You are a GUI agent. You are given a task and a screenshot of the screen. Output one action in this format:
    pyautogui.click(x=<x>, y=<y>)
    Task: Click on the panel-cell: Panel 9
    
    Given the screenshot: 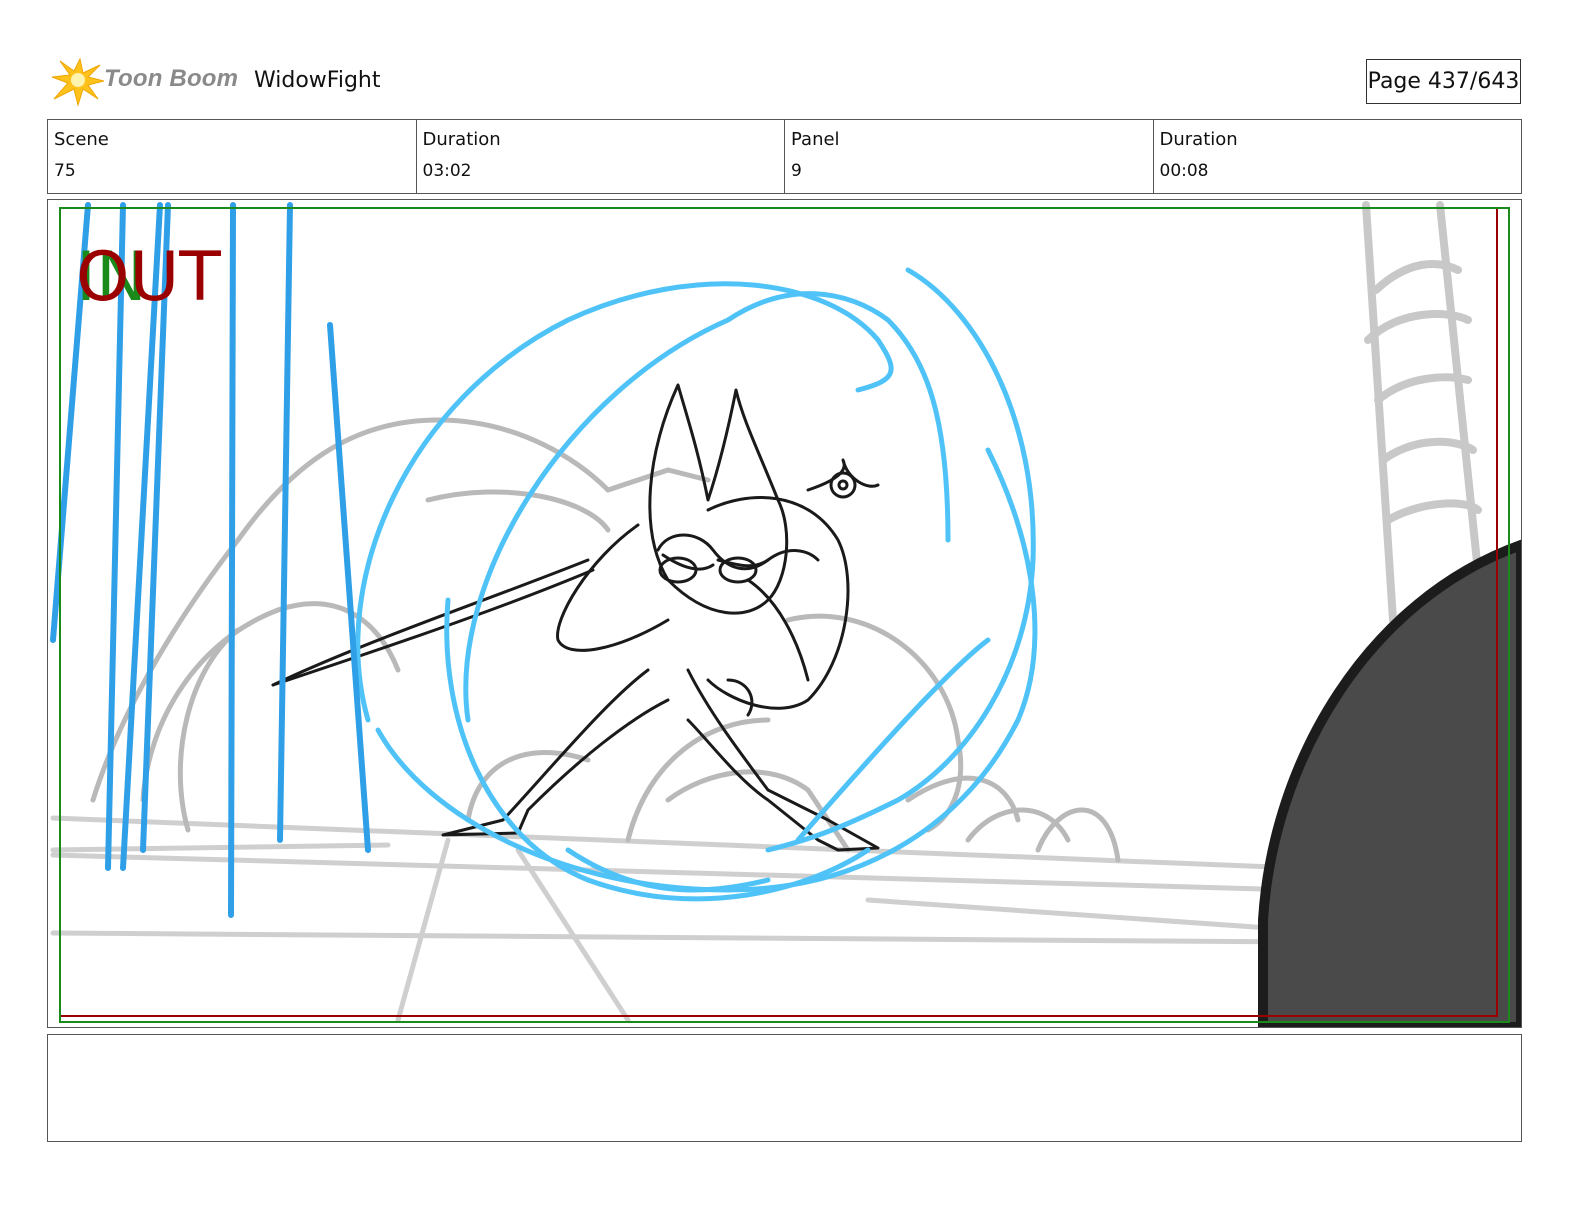 What is the action you would take?
    pyautogui.click(x=968, y=156)
    